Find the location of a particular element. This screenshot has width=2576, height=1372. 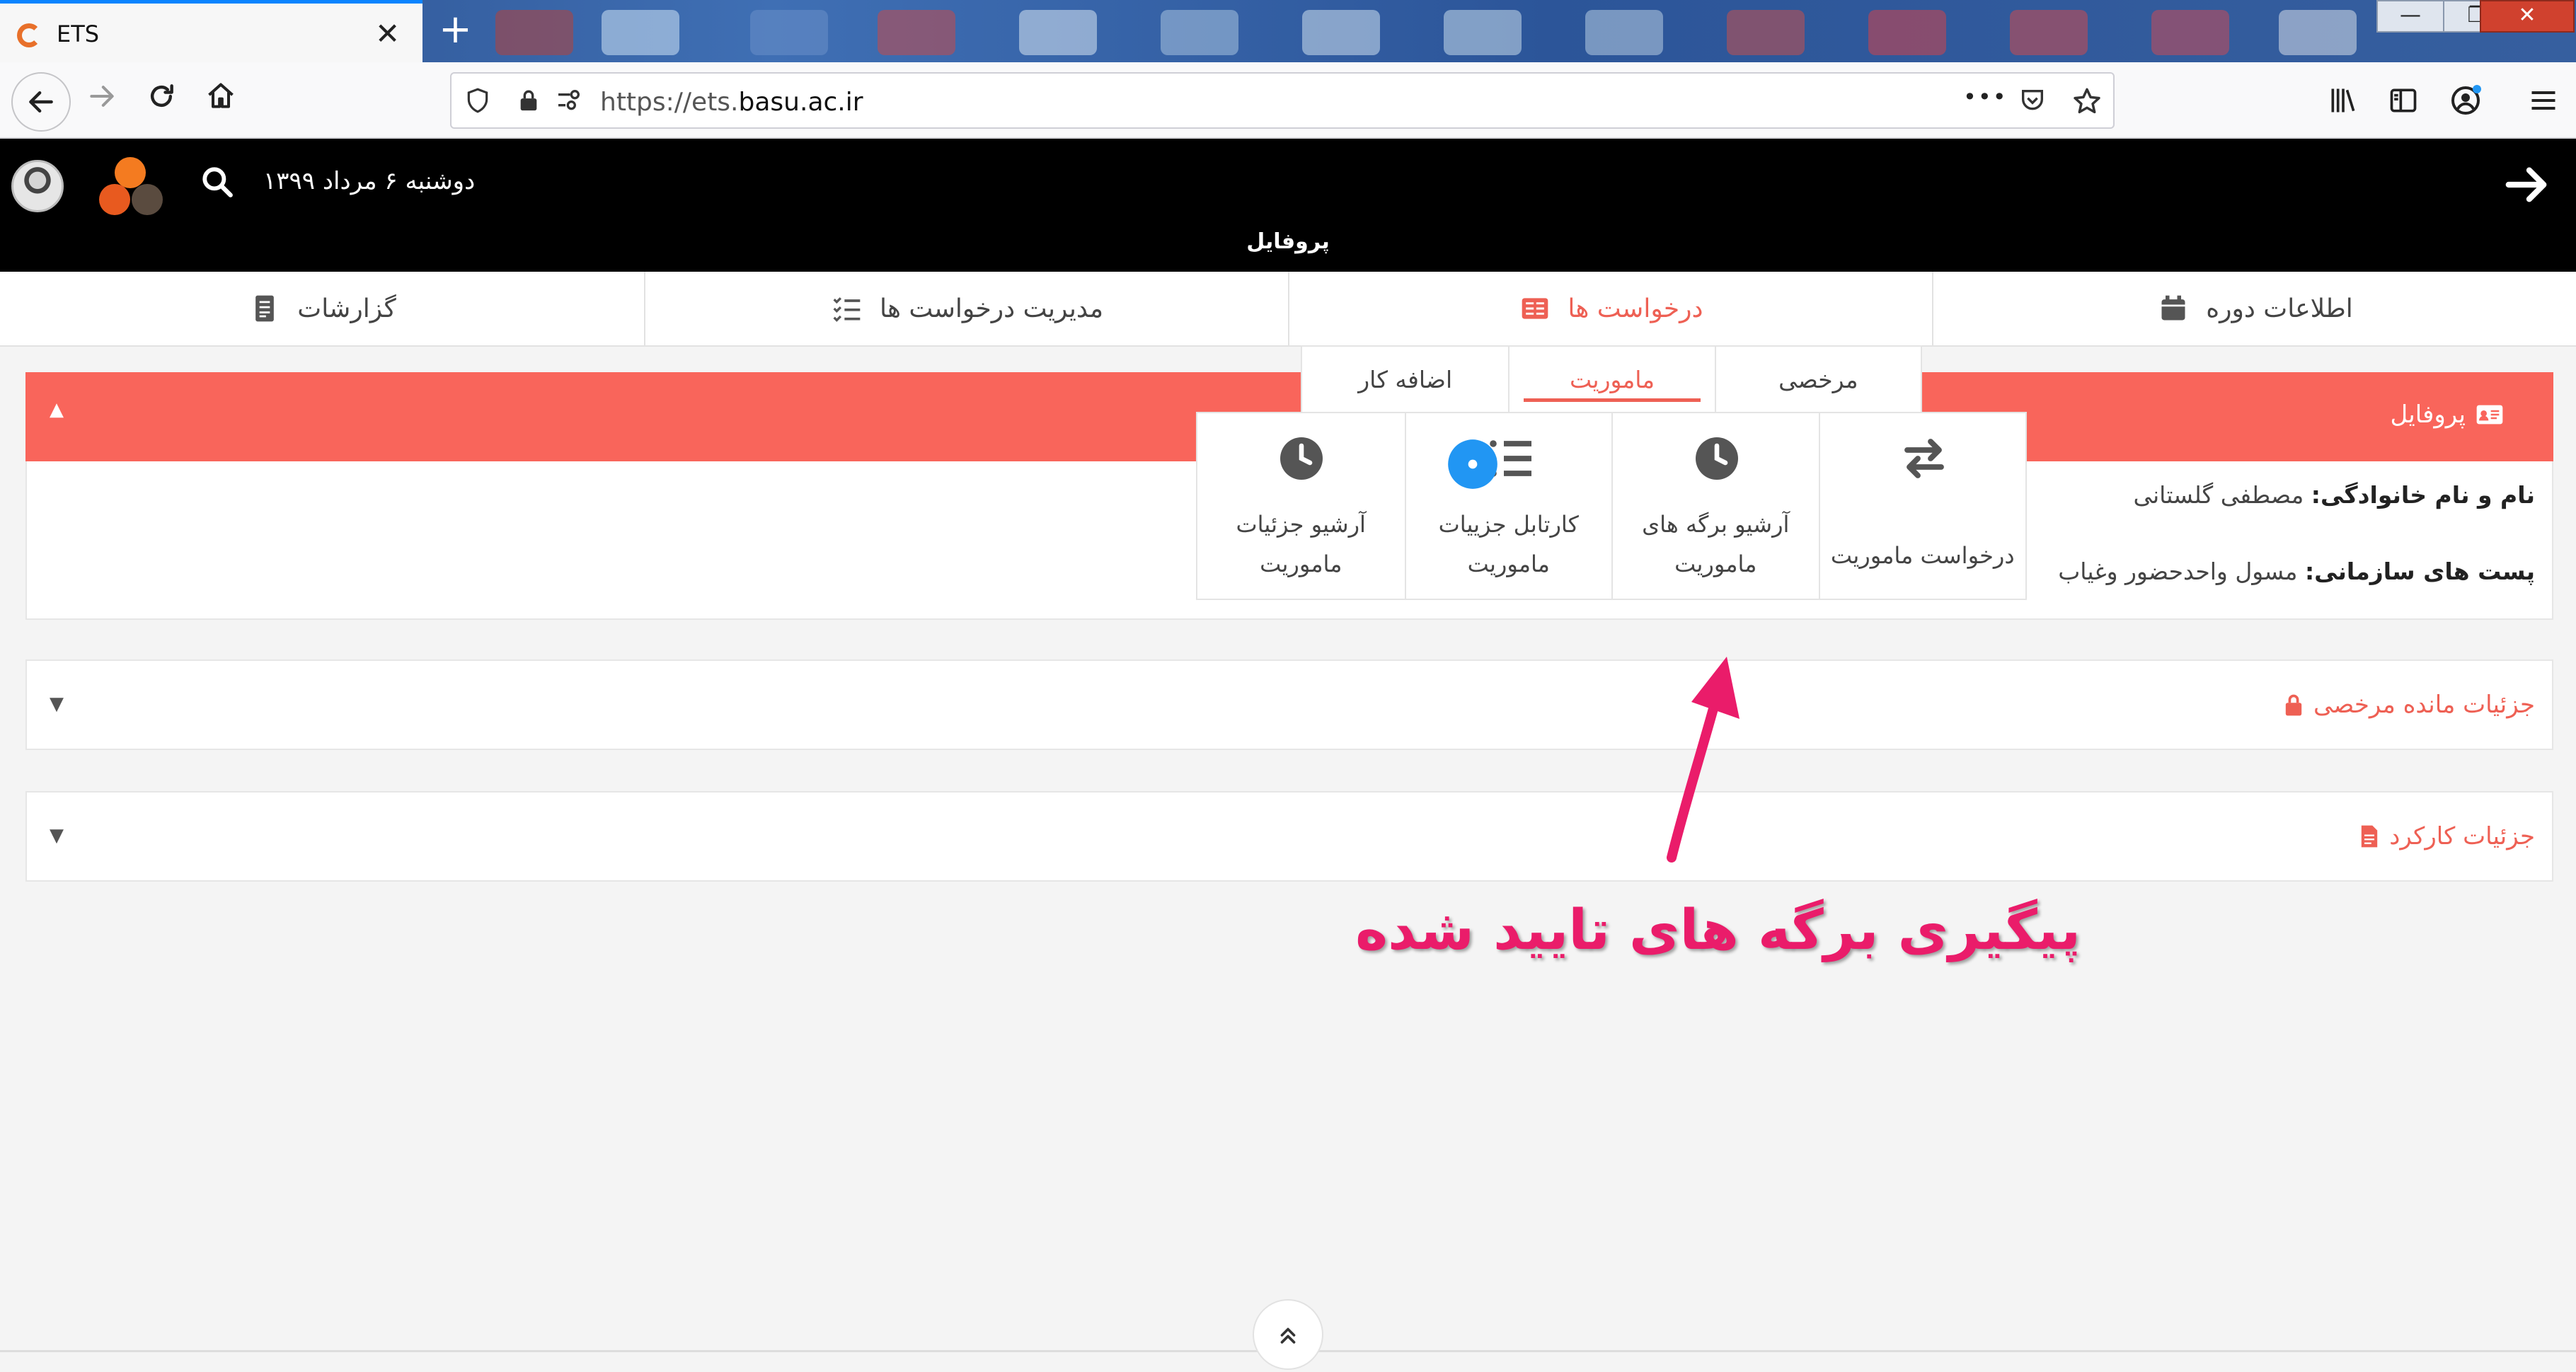

annotation-caption: پیگیری برگه های تایید شده is located at coordinates (1718, 930).